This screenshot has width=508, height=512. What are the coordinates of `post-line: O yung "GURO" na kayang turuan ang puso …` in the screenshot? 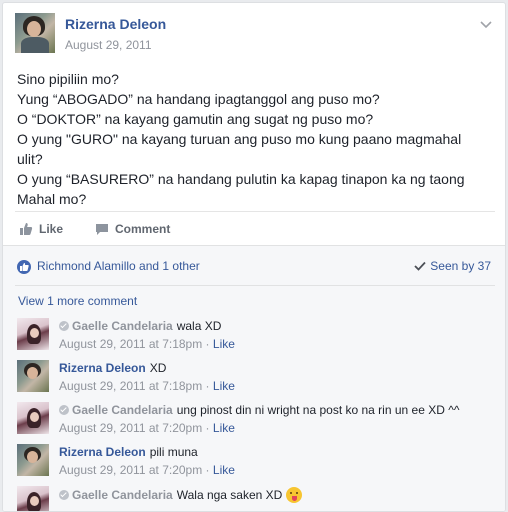 It's located at (239, 139).